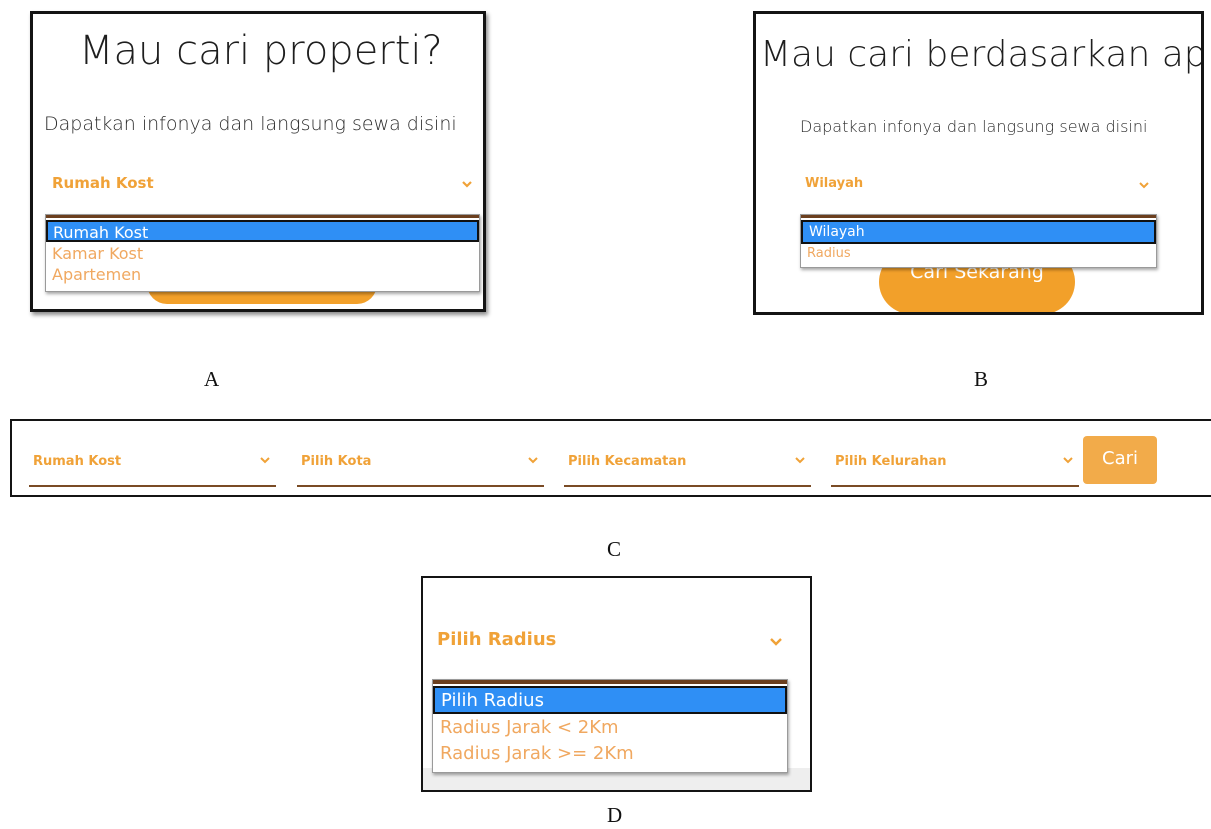 This screenshot has width=1211, height=829. I want to click on option-radius: Radius, so click(978, 255).